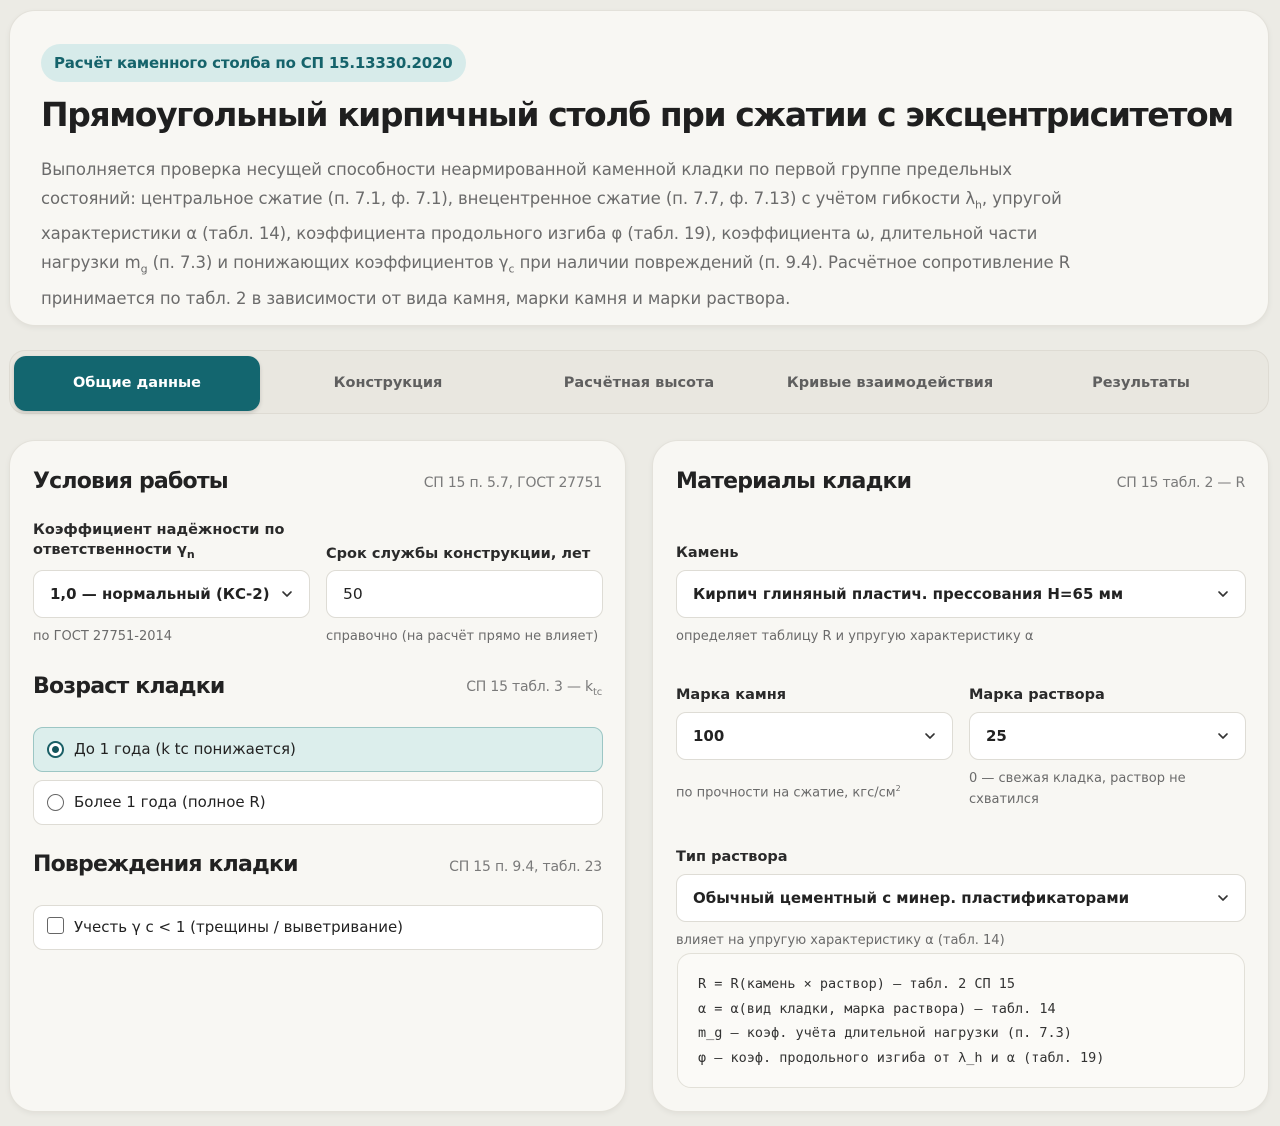 This screenshot has width=1280, height=1126. Describe the element at coordinates (318, 927) in the screenshot. I see `damage-checkbox: Учесть γ c < 1 (трещины / выветривание)` at that location.